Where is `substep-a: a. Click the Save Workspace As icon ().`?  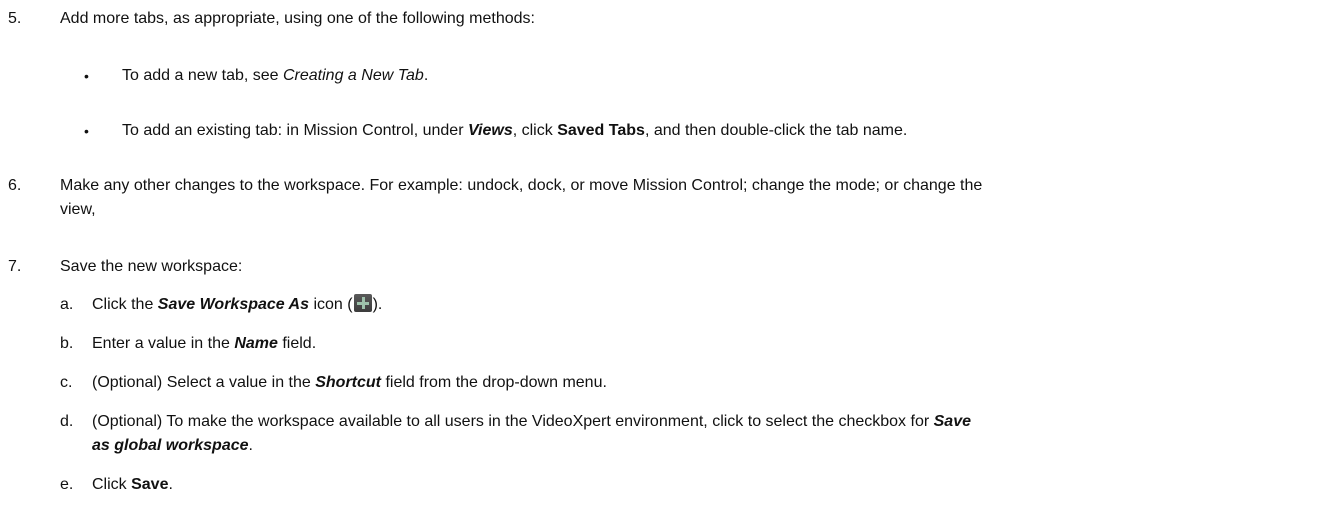 substep-a: a. Click the Save Workspace As icon (). is located at coordinates (675, 305).